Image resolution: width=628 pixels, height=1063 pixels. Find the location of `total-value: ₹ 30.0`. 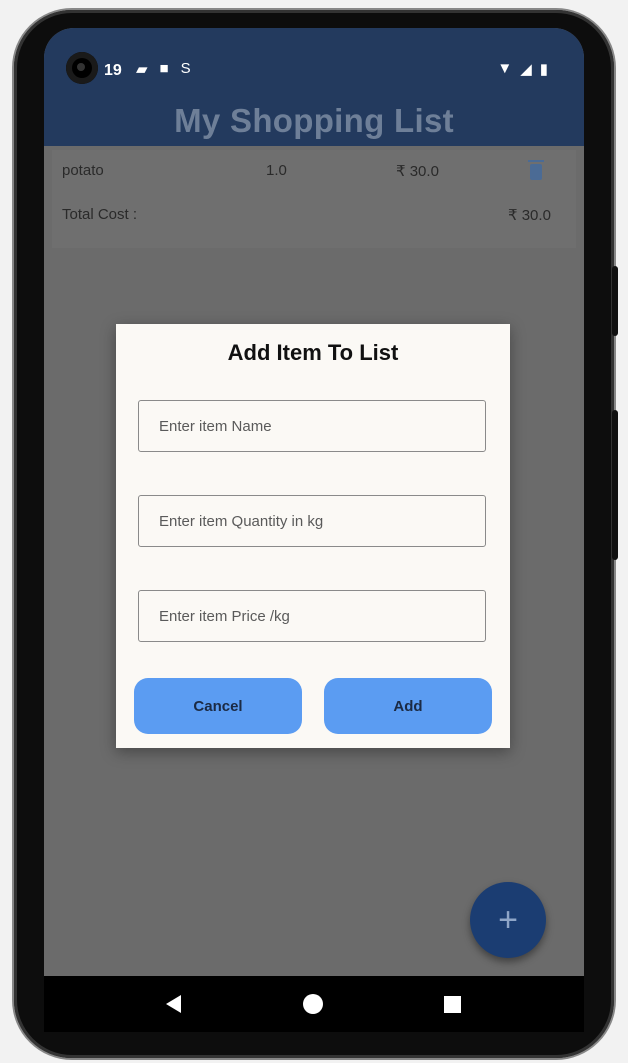

total-value: ₹ 30.0 is located at coordinates (529, 215).